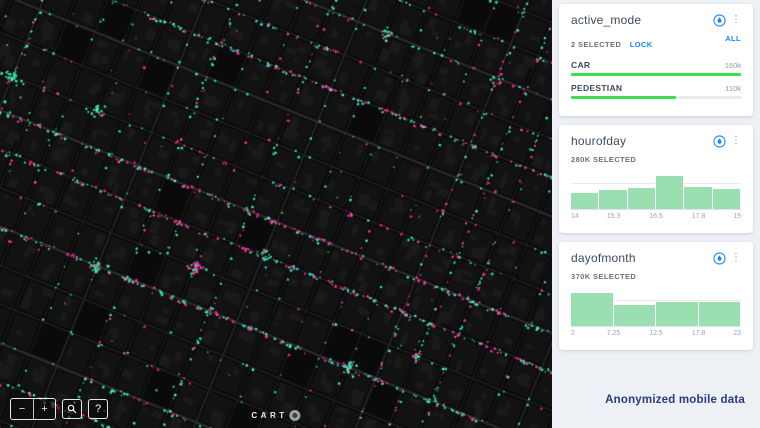 The width and height of the screenshot is (760, 428). I want to click on magnifier-icon, so click(72, 409).